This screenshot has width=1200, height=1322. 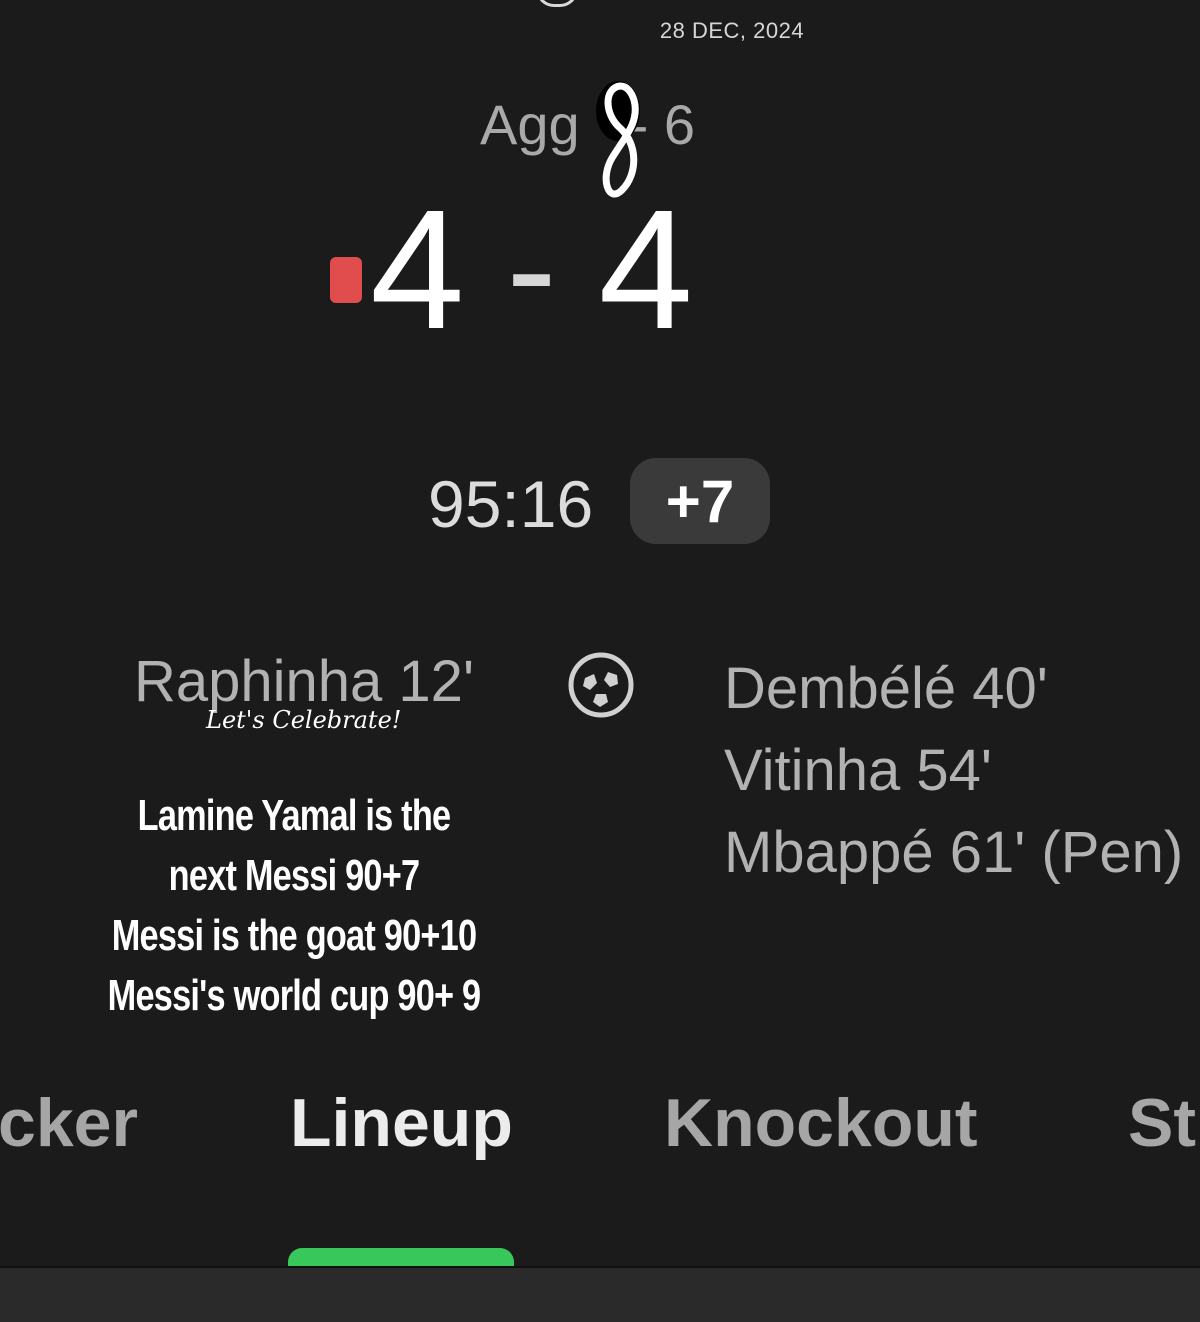 What do you see at coordinates (294, 815) in the screenshot?
I see `overlay-line: Lamine Yamal is the` at bounding box center [294, 815].